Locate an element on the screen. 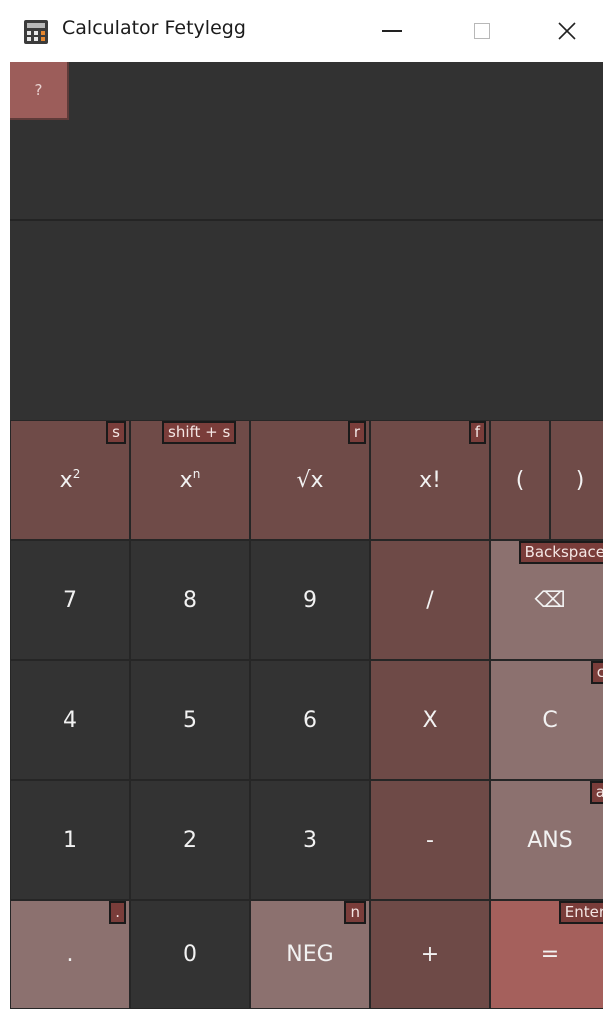  maximize-icon is located at coordinates (482, 31).